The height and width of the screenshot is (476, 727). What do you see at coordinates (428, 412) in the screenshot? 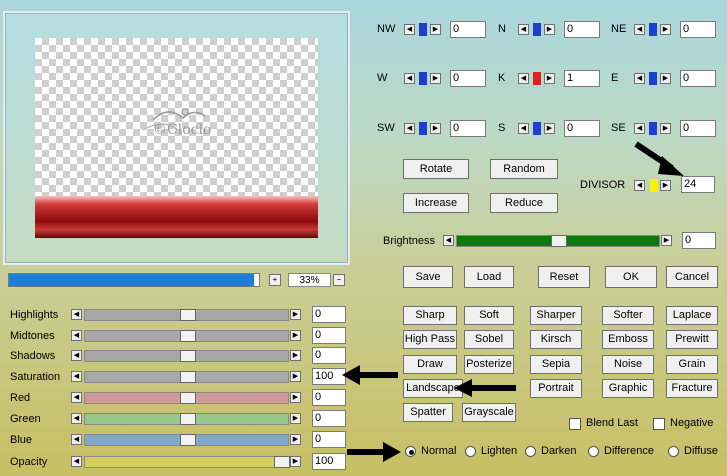
I see `preset-button: Spatter` at bounding box center [428, 412].